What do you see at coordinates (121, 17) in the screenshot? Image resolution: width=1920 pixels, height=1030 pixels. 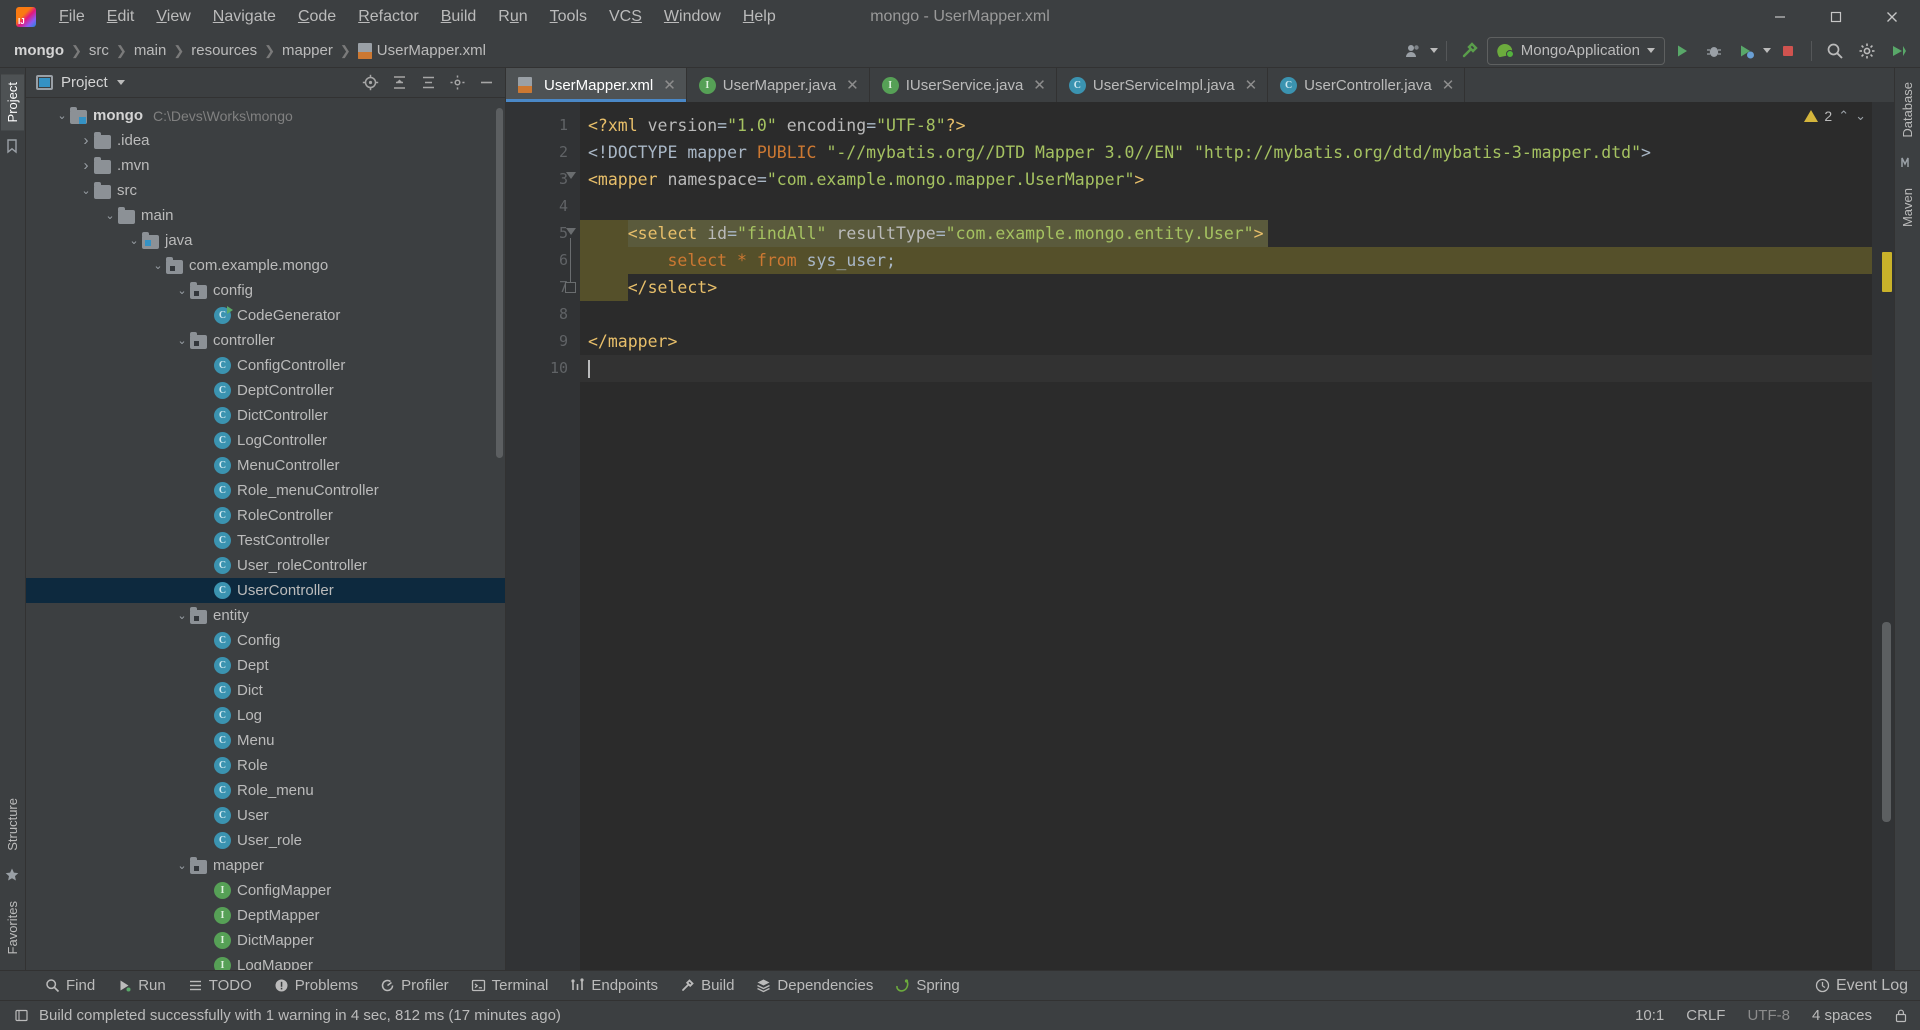 I see `menu-edit: Edit` at bounding box center [121, 17].